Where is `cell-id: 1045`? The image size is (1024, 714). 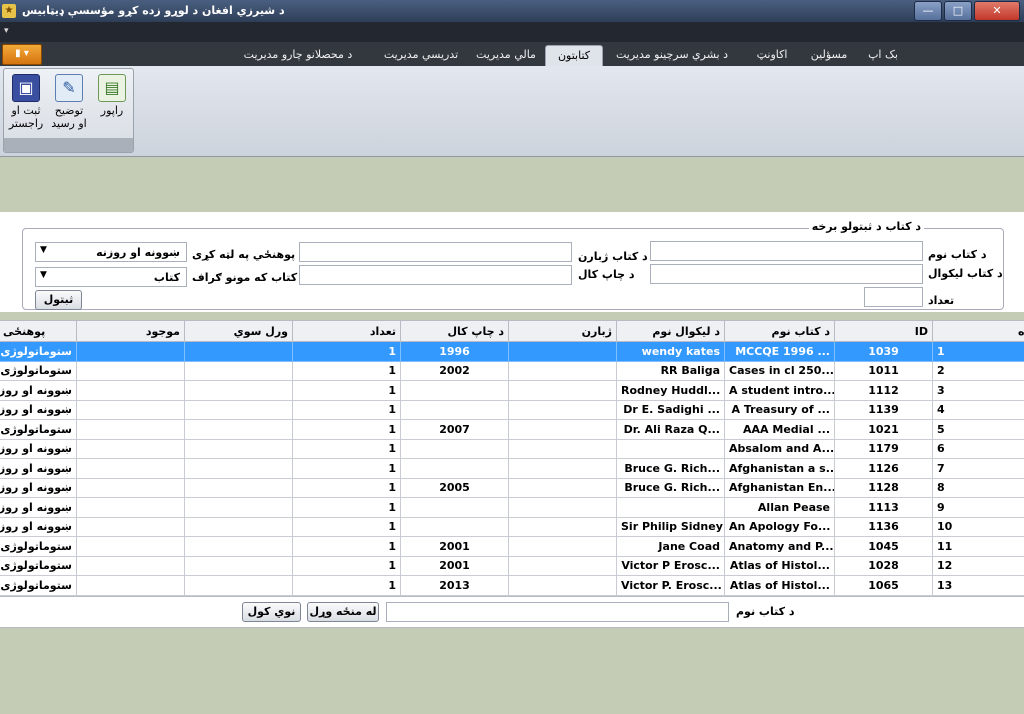
cell-id: 1045 is located at coordinates (883, 546).